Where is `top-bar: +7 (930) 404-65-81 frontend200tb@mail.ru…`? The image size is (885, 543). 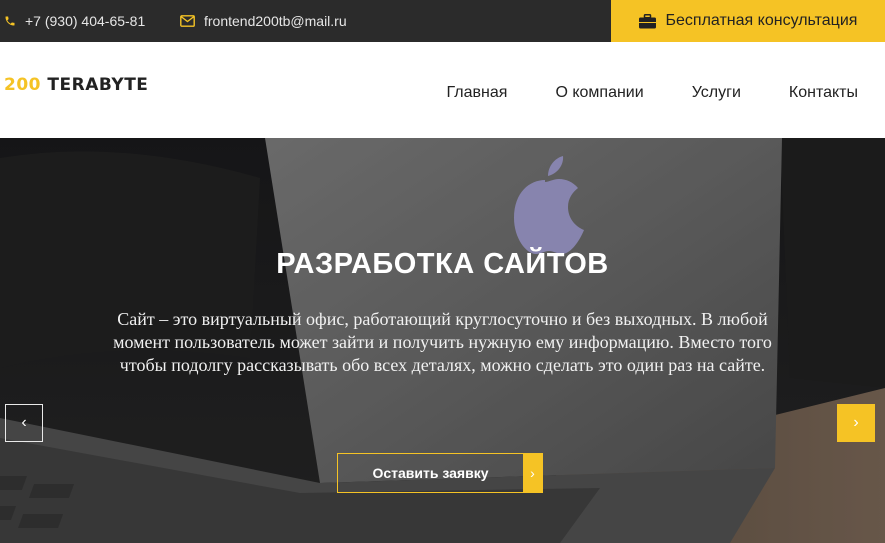
top-bar: +7 (930) 404-65-81 frontend200tb@mail.ru… is located at coordinates (442, 21).